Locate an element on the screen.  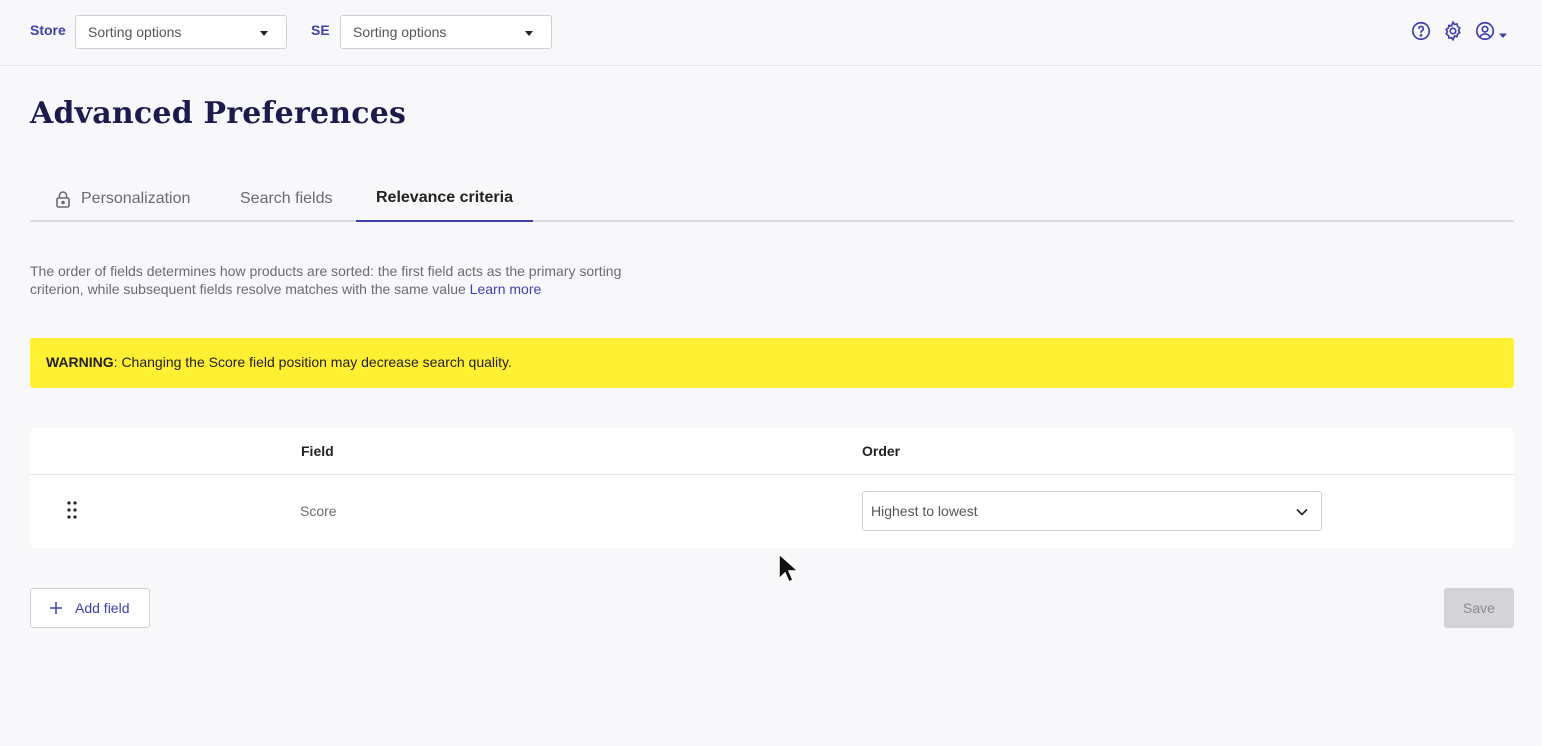
page-title: Advanced Preferences is located at coordinates (218, 113).